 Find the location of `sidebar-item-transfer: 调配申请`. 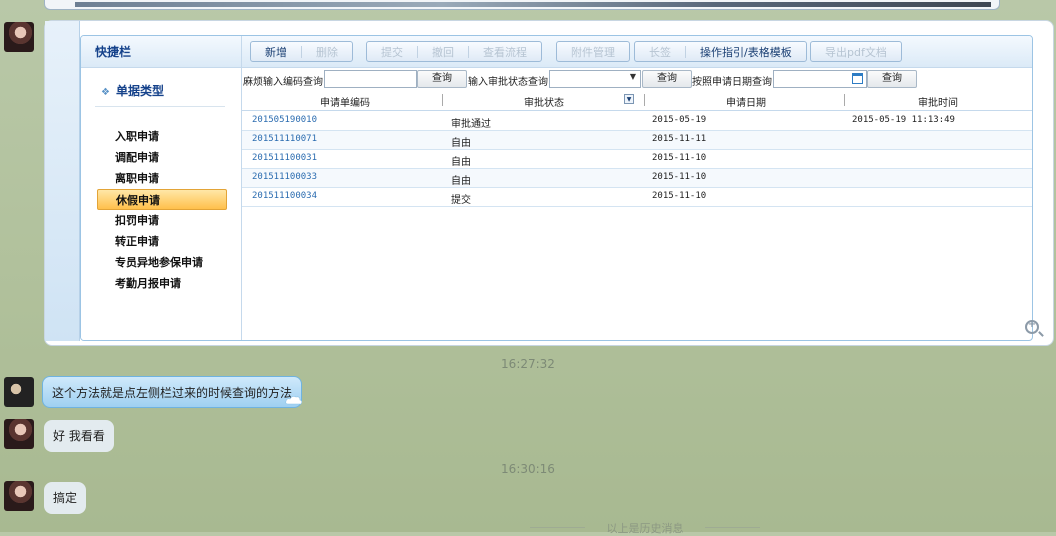

sidebar-item-transfer: 调配申请 is located at coordinates (162, 157).